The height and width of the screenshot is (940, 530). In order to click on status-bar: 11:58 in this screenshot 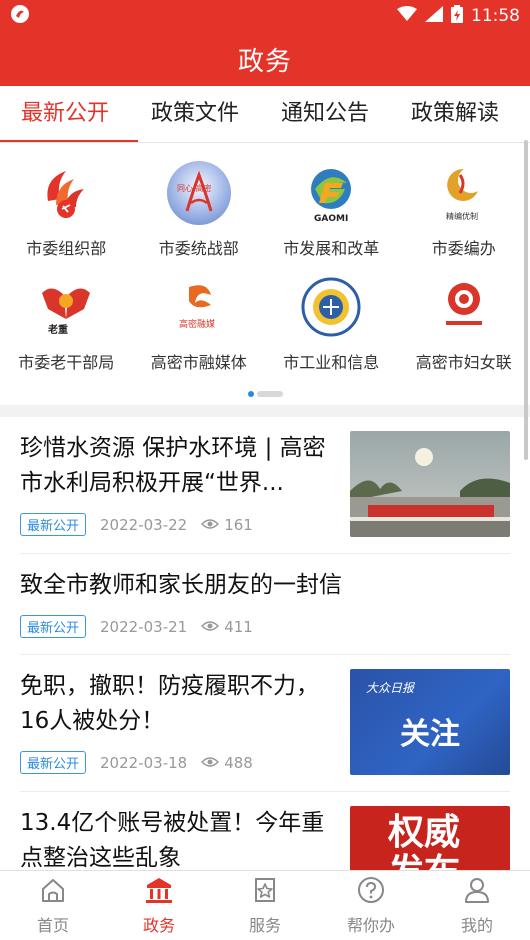, I will do `click(265, 16)`.